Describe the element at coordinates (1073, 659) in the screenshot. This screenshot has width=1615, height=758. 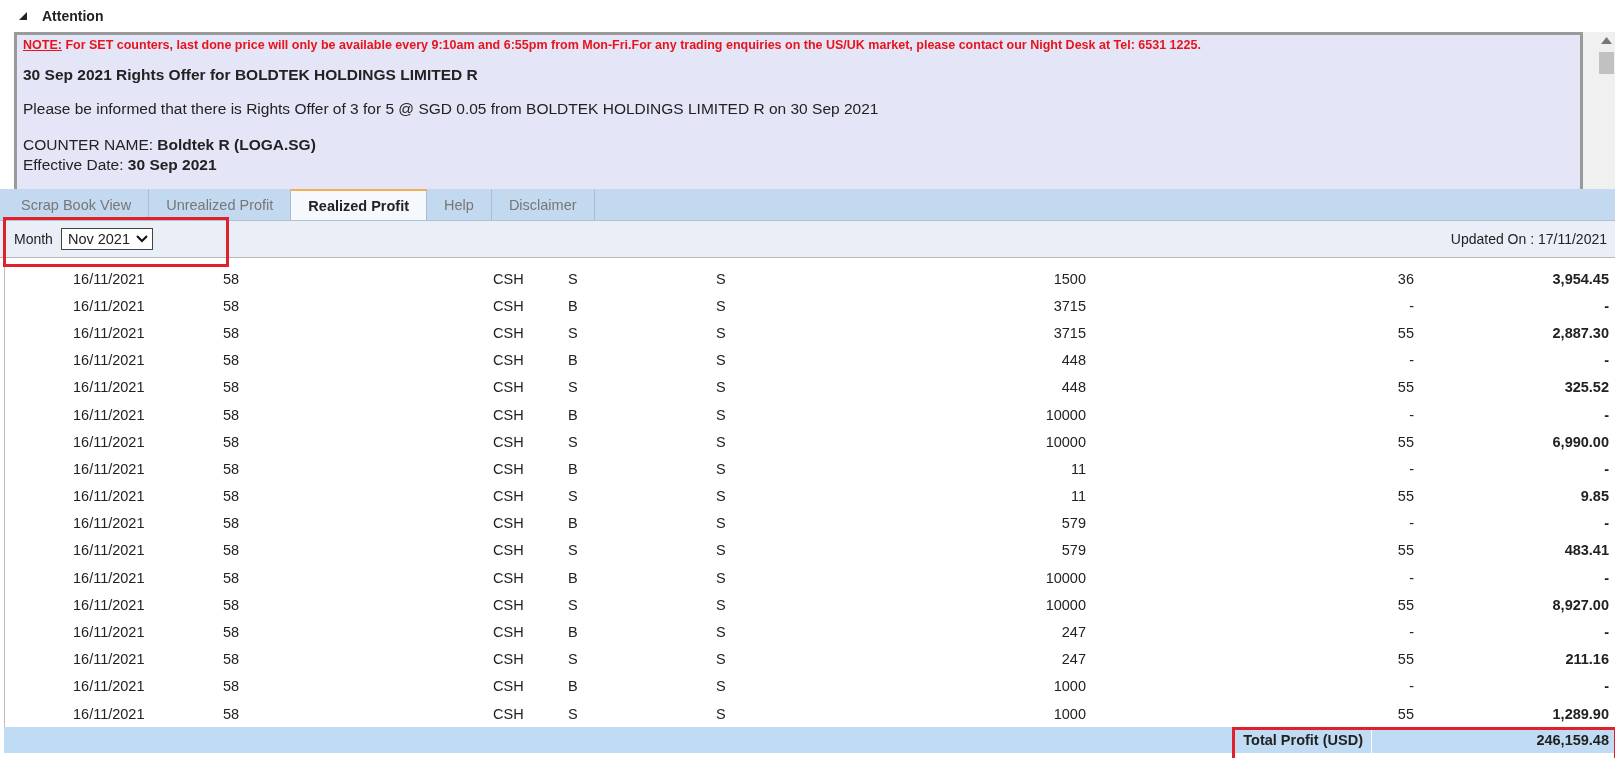
I see `quantity-cell-text: 247` at that location.